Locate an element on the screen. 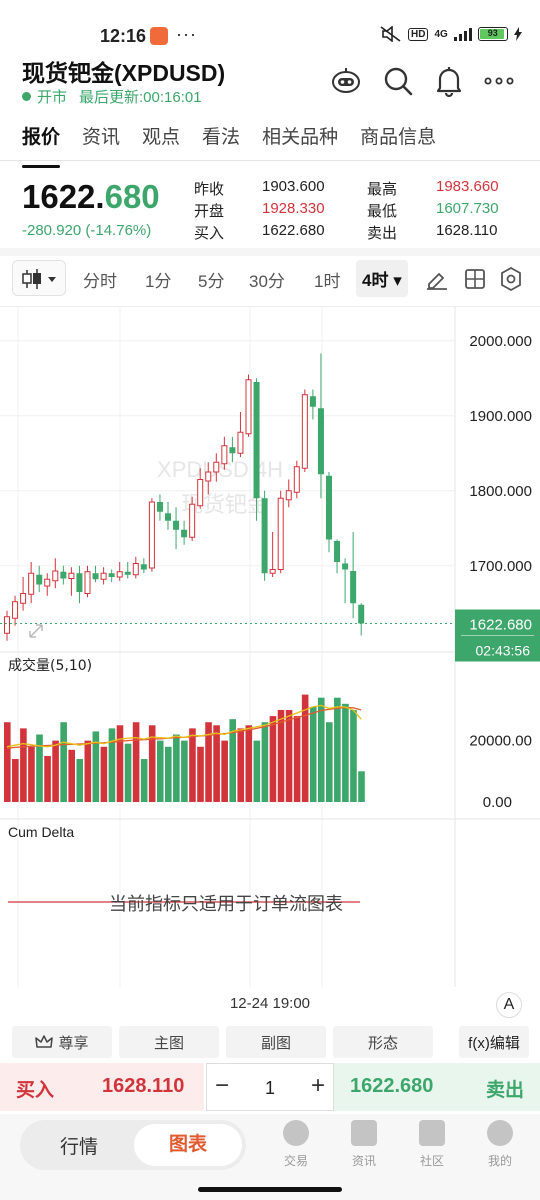 Image resolution: width=540 pixels, height=1200 pixels. price-change: -280.920 (-14.76%) is located at coordinates (87, 230).